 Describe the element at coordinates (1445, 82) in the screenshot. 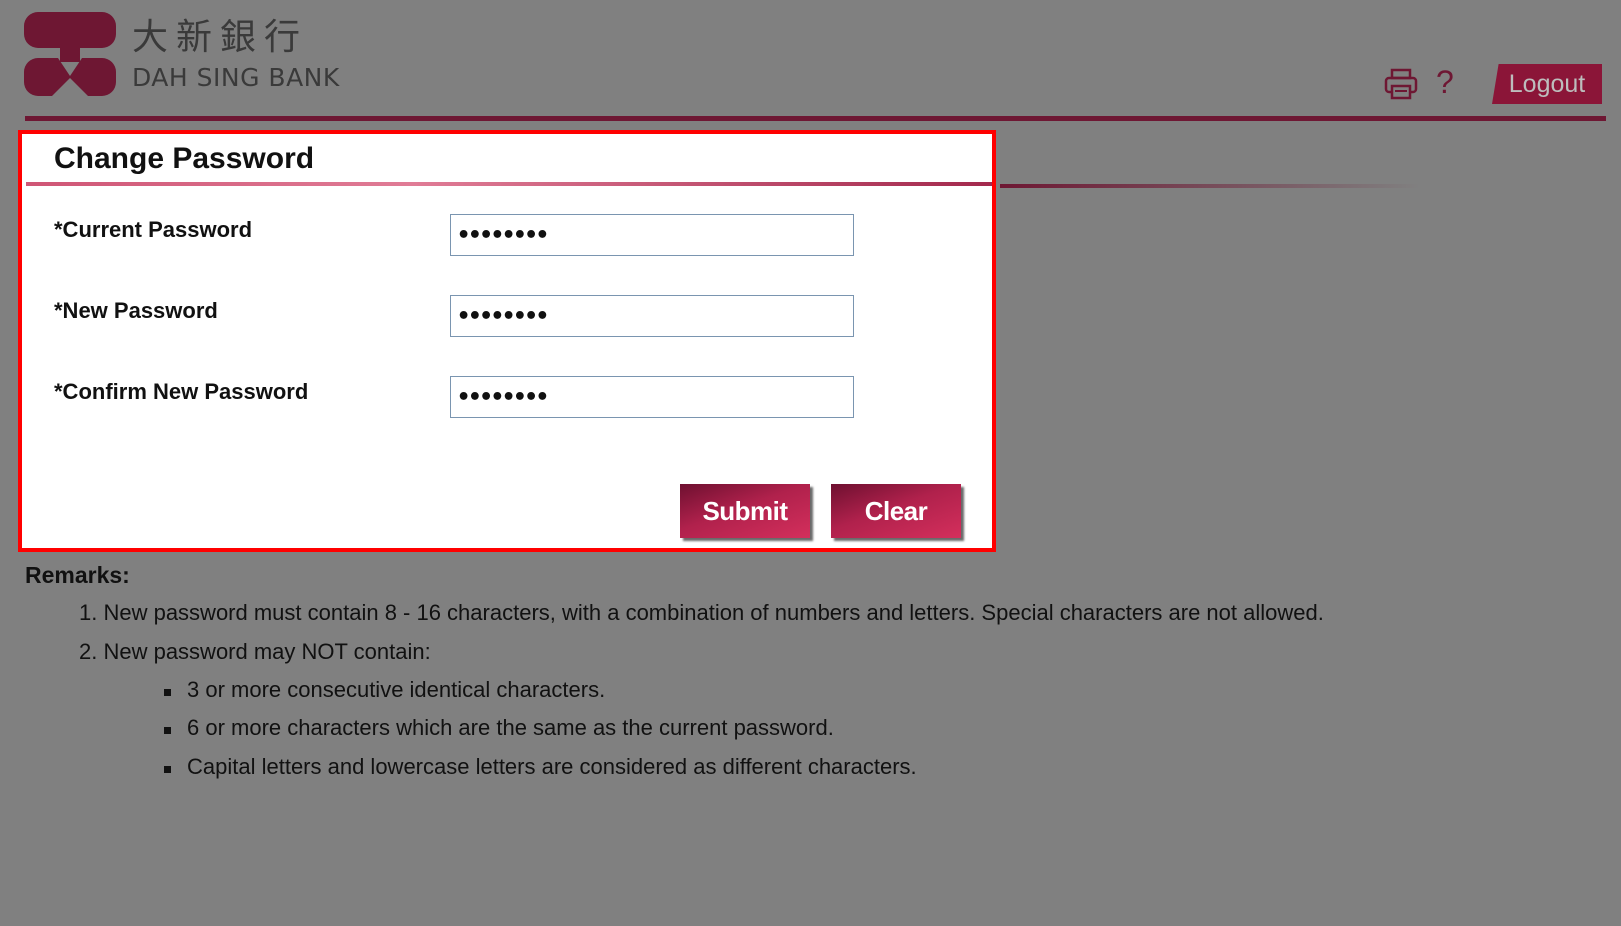

I see `help-icon: ?` at that location.